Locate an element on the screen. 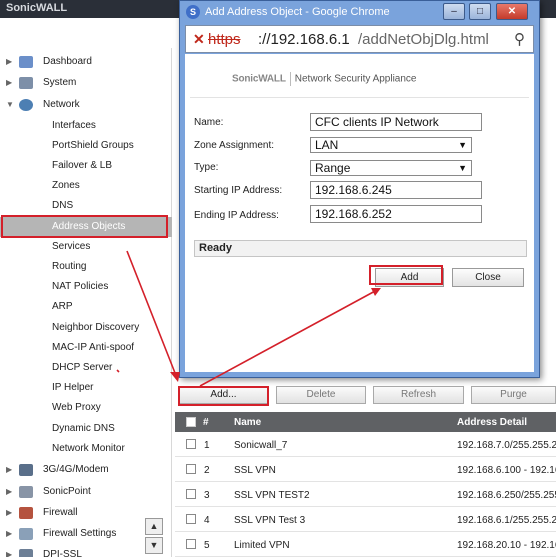  sidebar-item-failover-lb: Failover & LB is located at coordinates (86, 166).